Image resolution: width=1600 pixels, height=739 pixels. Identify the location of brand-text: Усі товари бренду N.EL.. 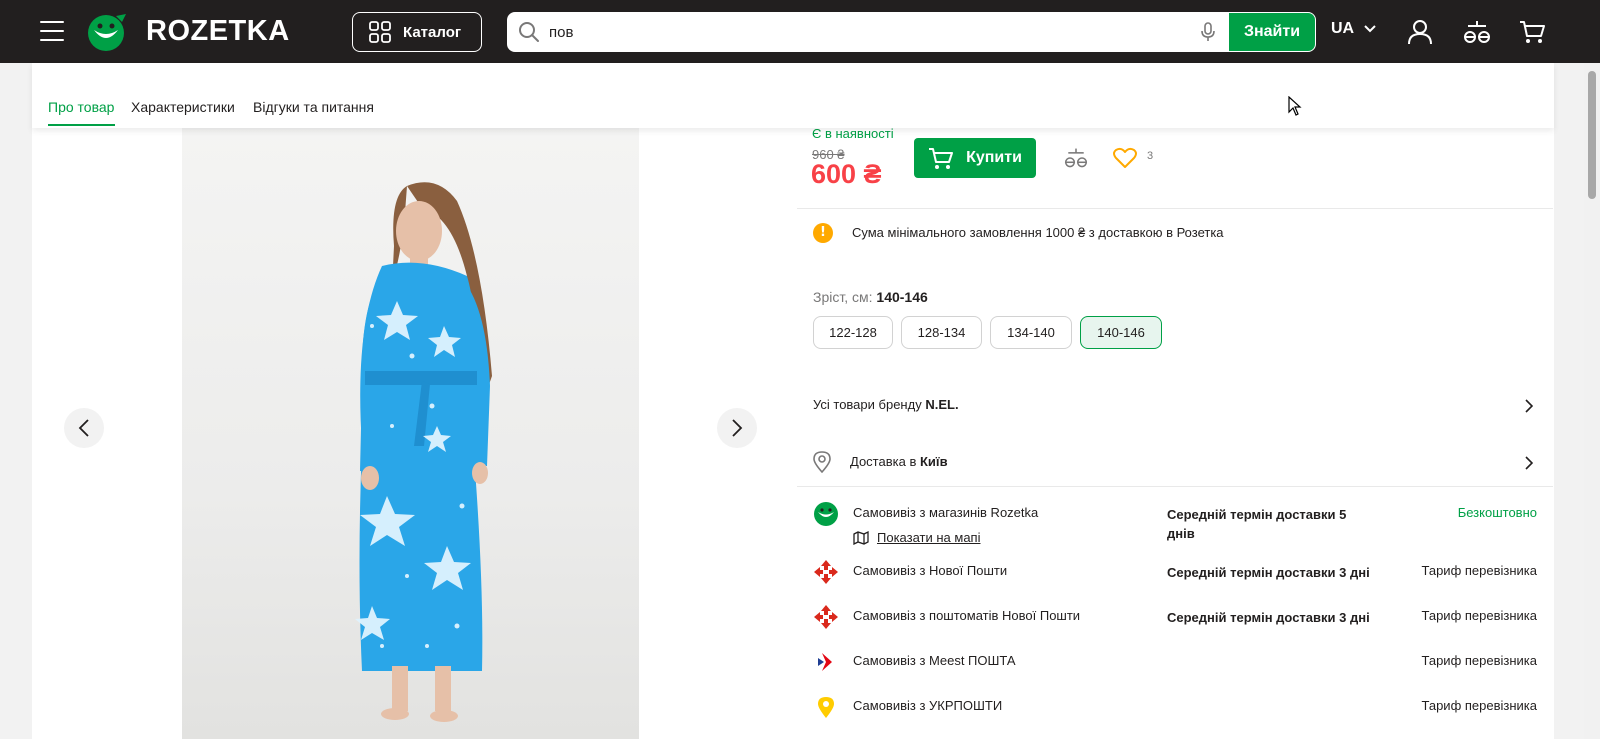
(886, 404).